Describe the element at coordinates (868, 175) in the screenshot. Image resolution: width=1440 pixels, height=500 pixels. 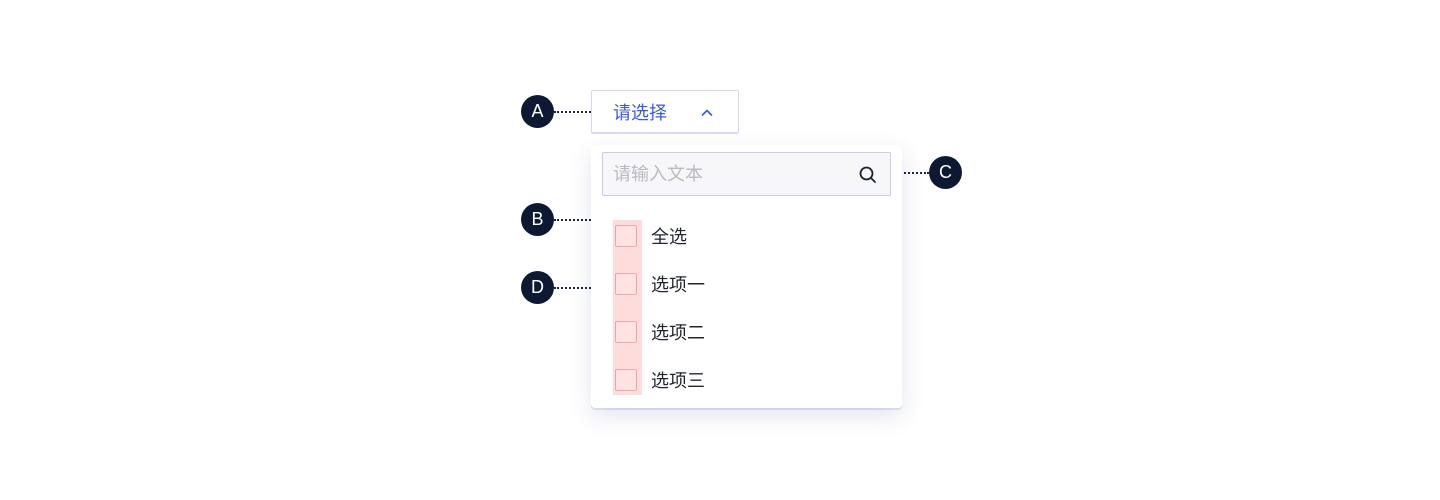
I see `search-icon` at that location.